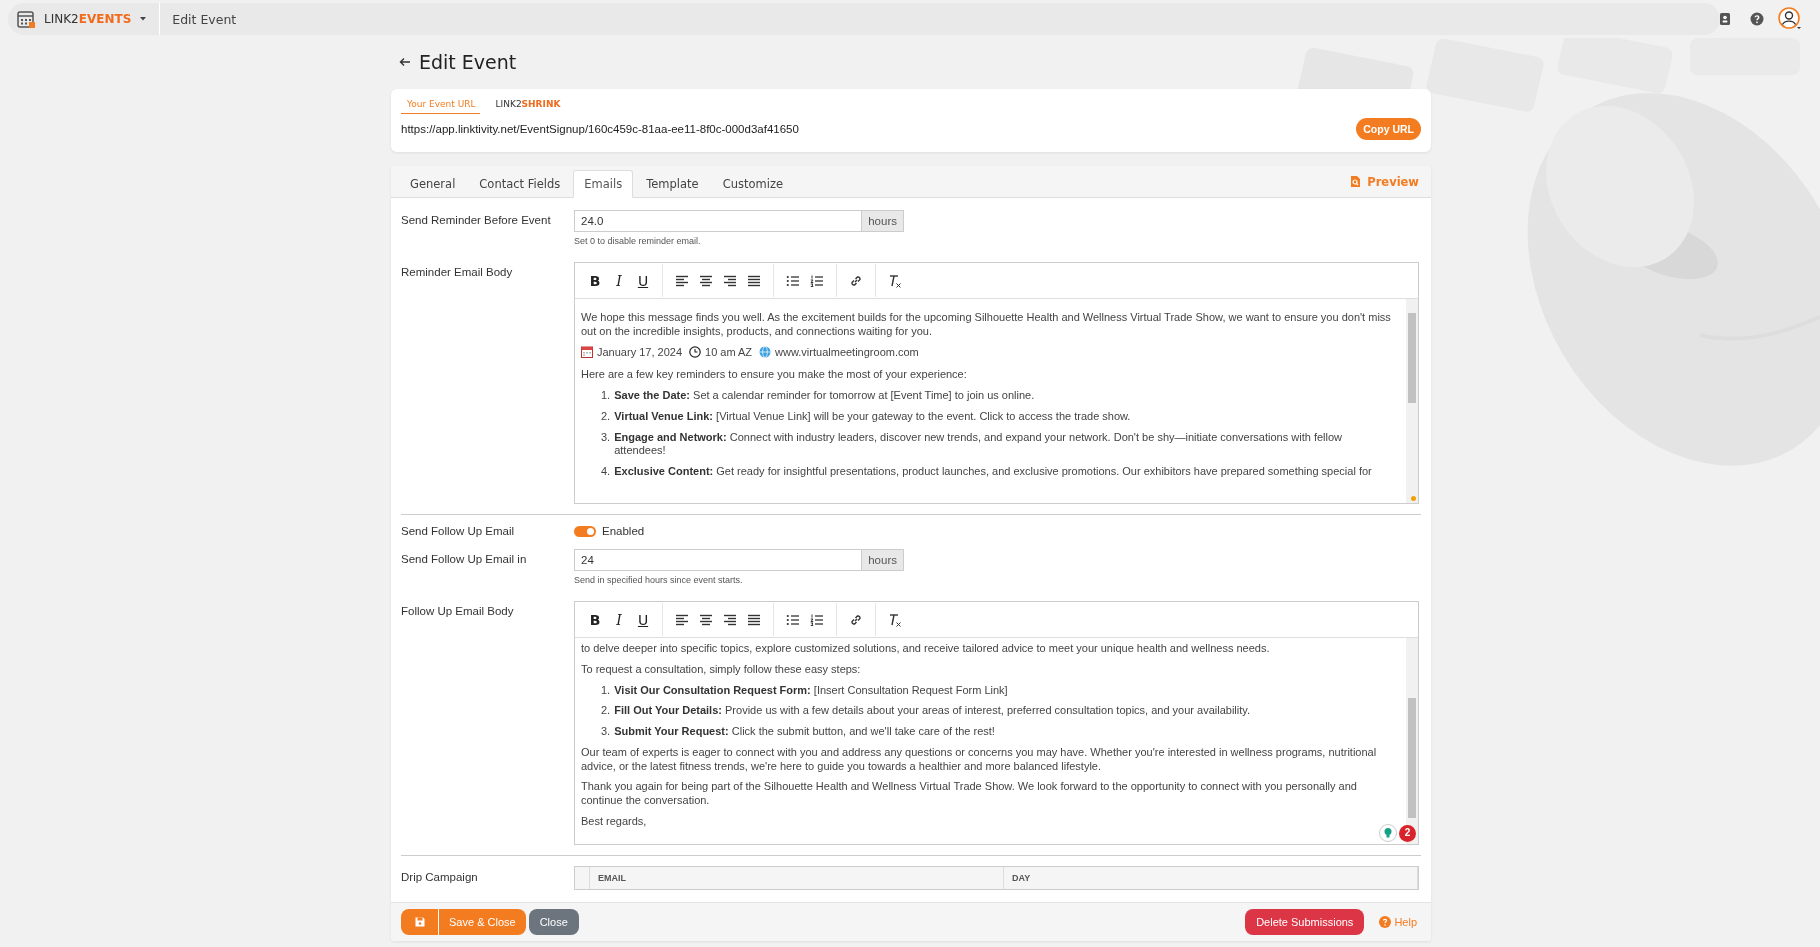 Image resolution: width=1820 pixels, height=947 pixels. I want to click on paragraph: Here are a few key reminders to ensure you make the most of your experience:, so click(774, 375).